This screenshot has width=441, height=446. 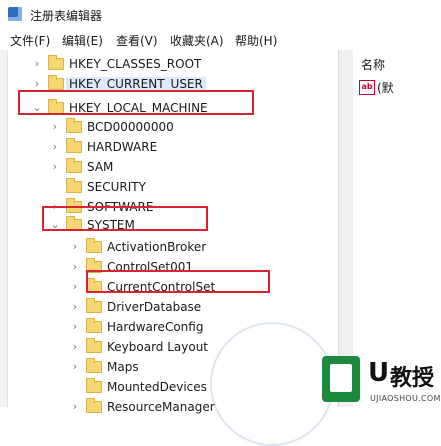 What do you see at coordinates (116, 187) in the screenshot?
I see `tree-node-label: SECURITY` at bounding box center [116, 187].